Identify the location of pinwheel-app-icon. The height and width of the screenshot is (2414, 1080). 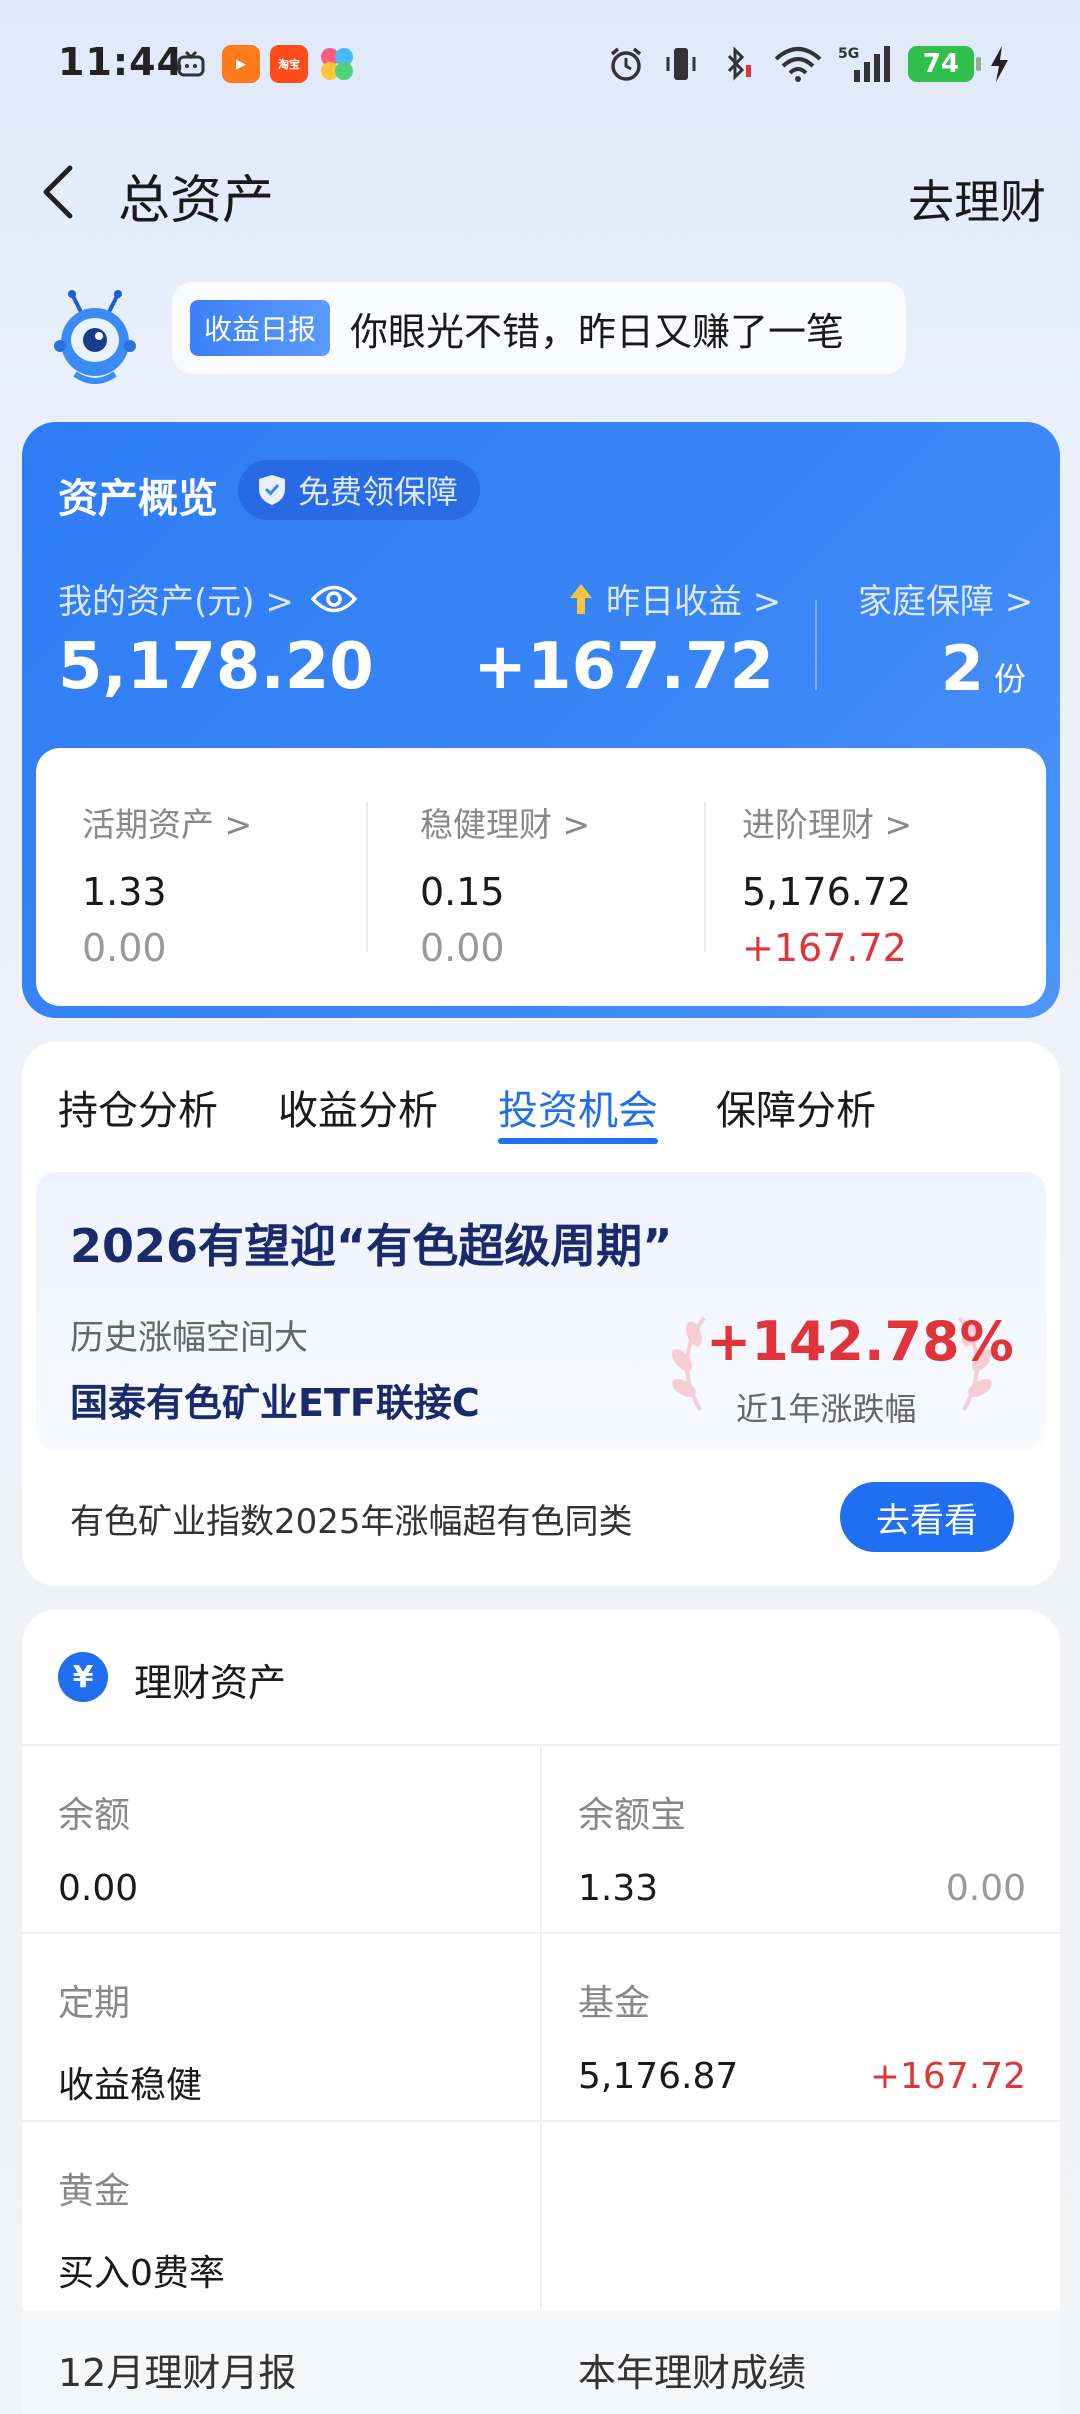
(337, 64).